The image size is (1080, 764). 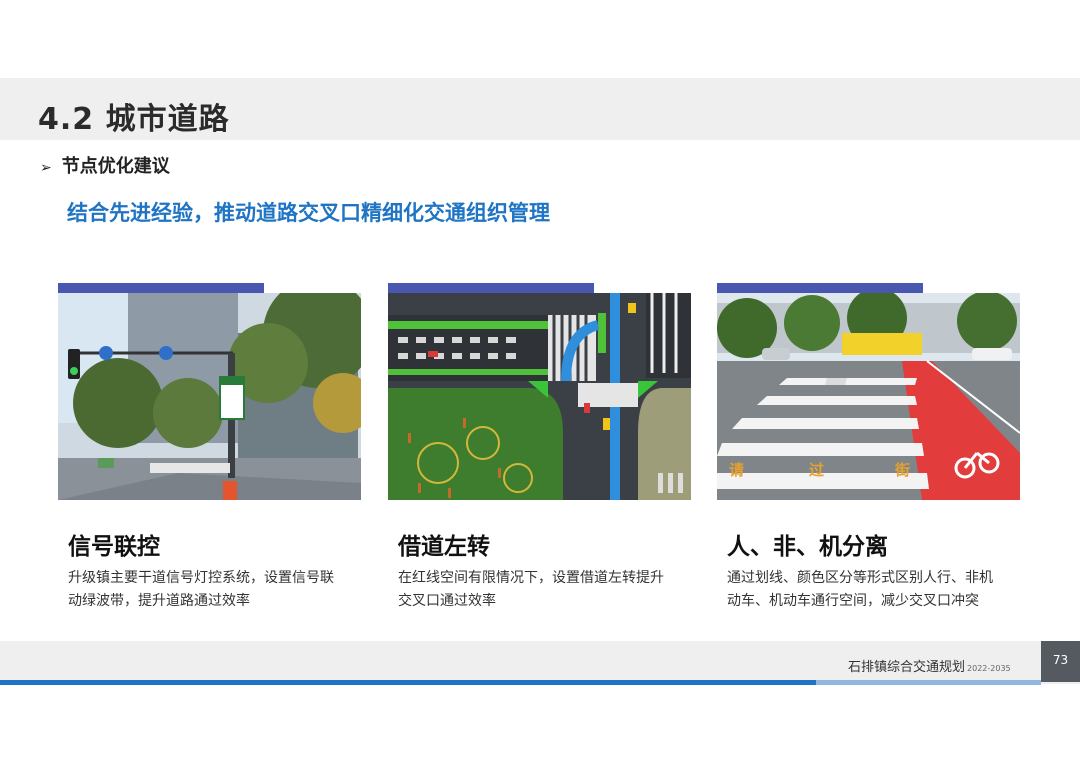 I want to click on footer-accent-line-light, so click(x=928, y=682).